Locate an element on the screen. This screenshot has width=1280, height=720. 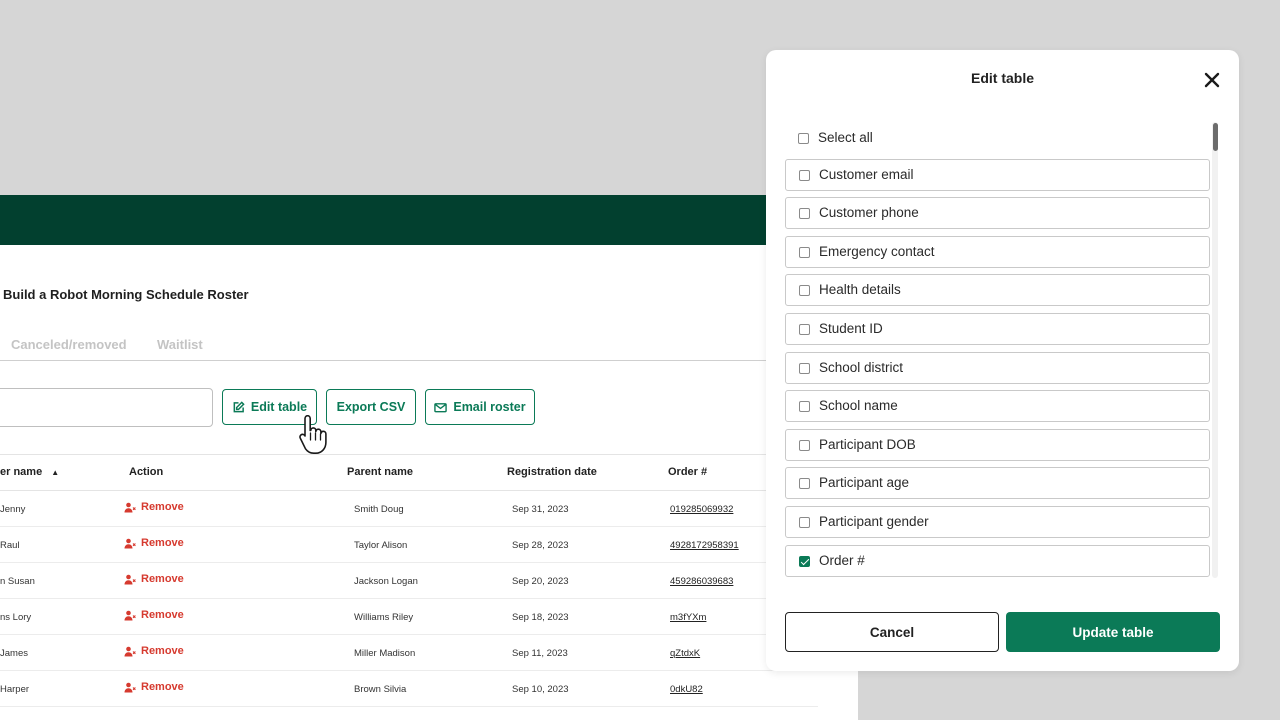
column-option: Participant gender is located at coordinates (997, 522).